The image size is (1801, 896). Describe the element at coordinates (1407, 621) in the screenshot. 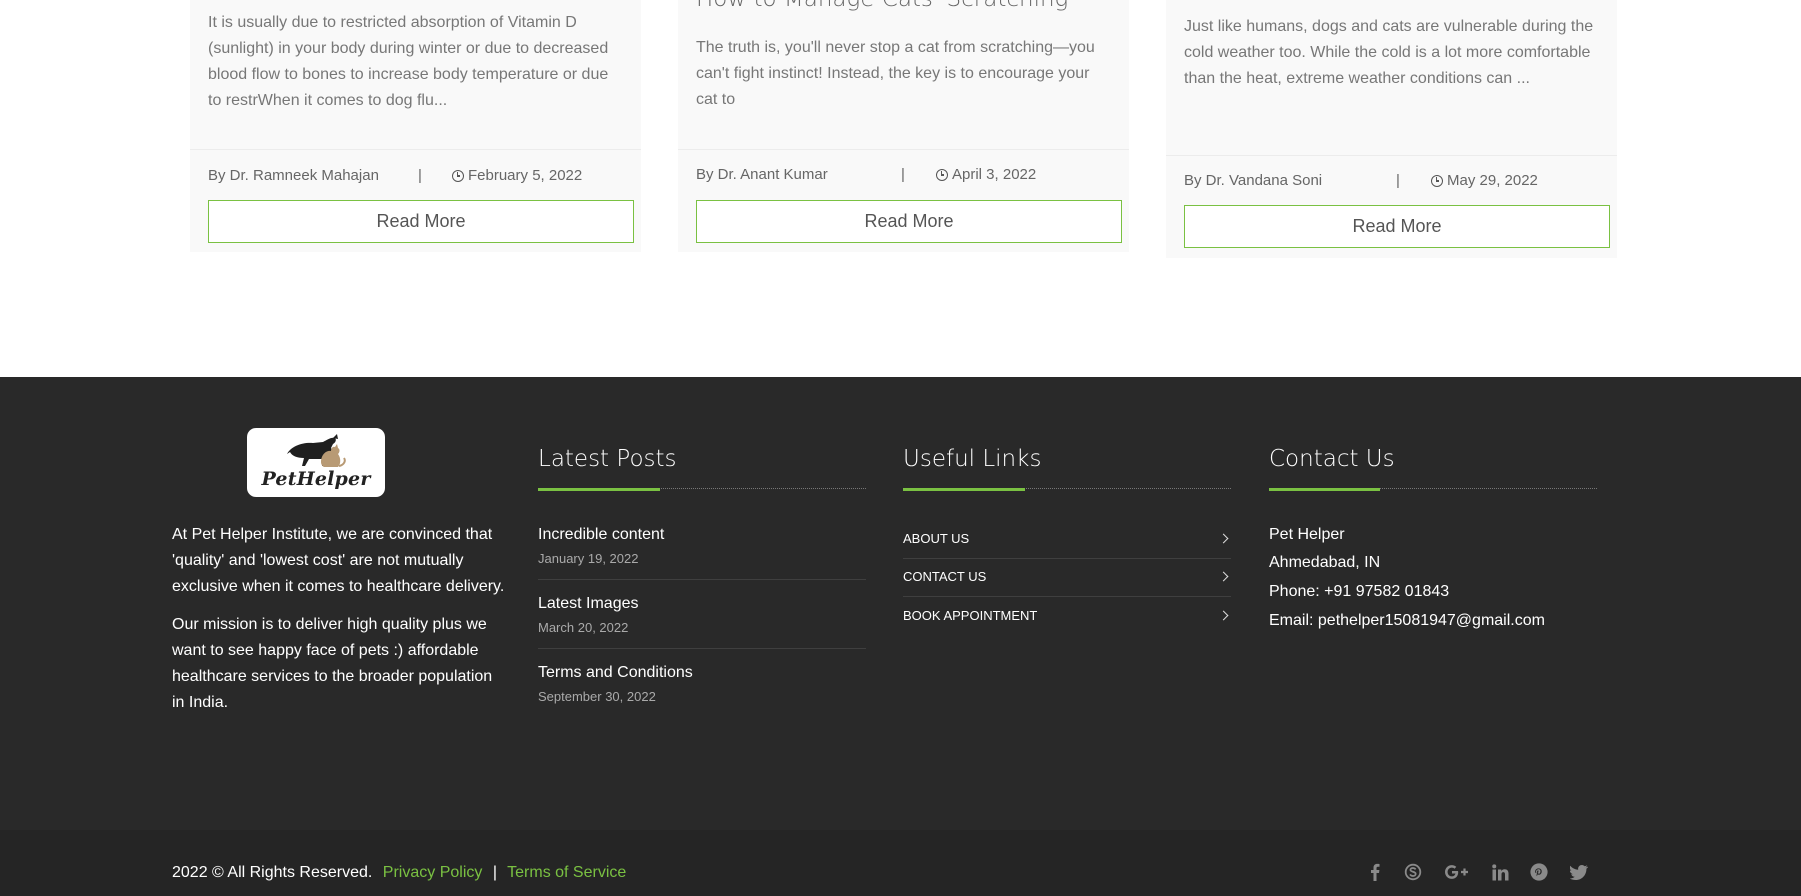

I see `contact-email: Email: pethelper15081947@gmail.com` at that location.